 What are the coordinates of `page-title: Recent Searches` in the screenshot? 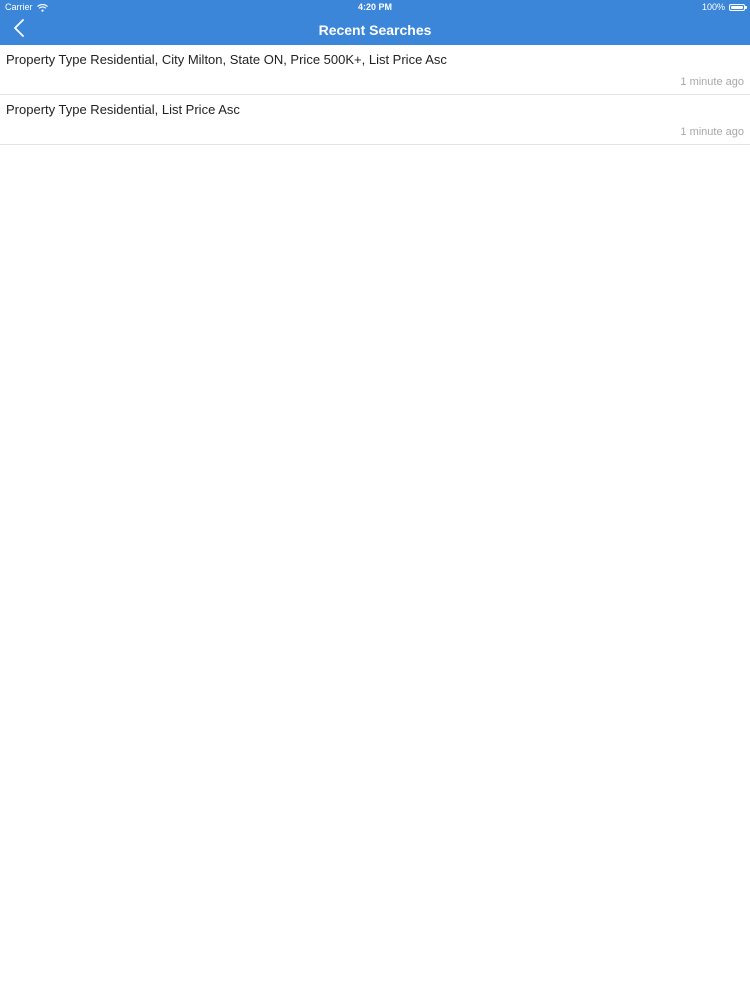 It's located at (375, 30).